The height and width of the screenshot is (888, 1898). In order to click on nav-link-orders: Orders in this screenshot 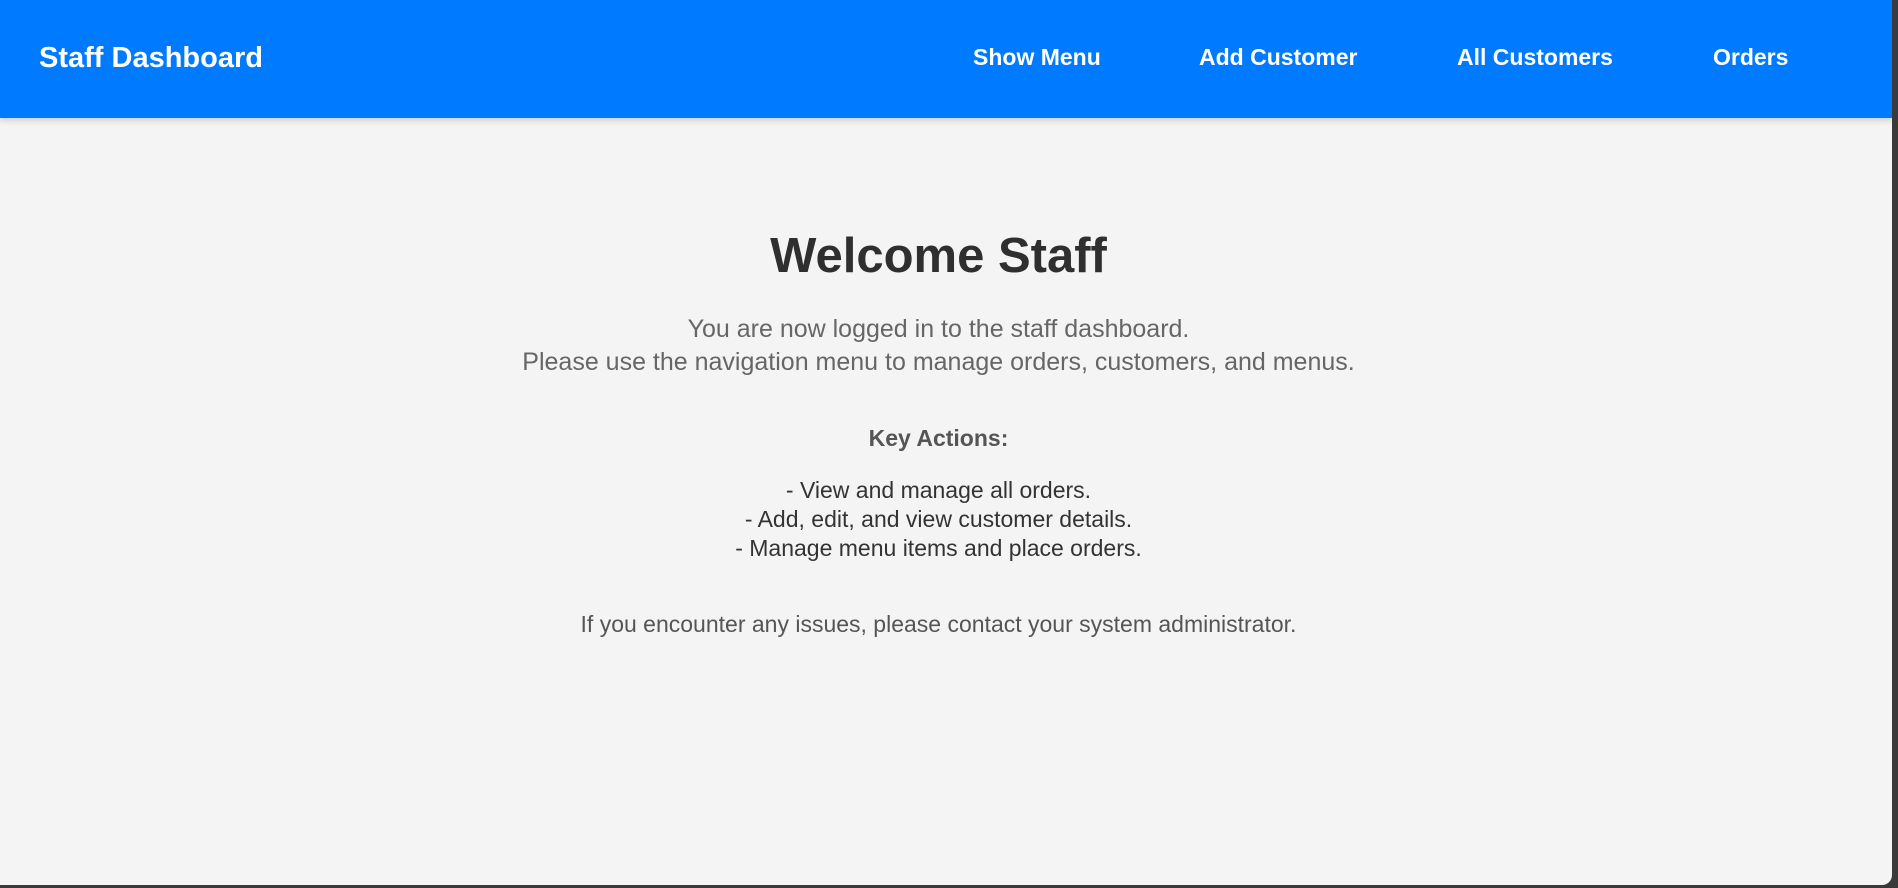, I will do `click(1750, 57)`.